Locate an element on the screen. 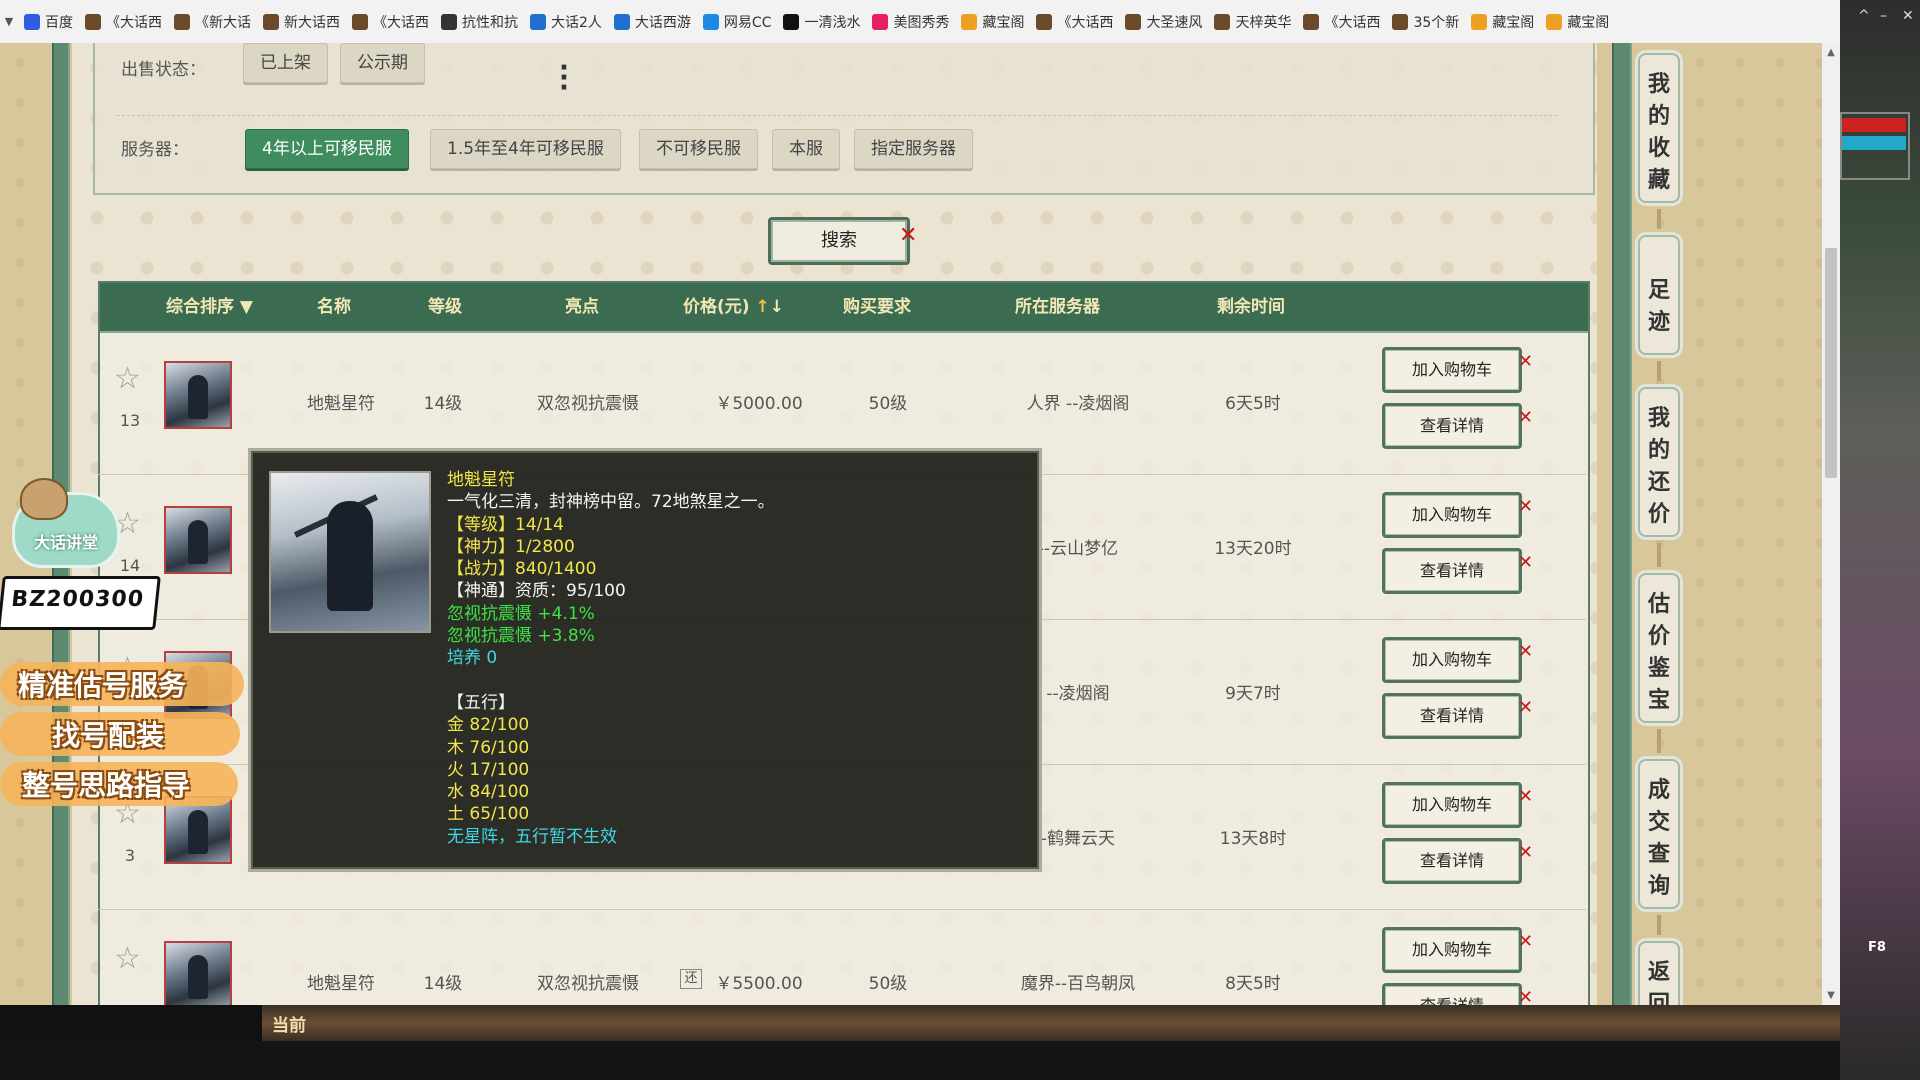  item-server: 魔界--百鸟朝凤 is located at coordinates (1078, 984).